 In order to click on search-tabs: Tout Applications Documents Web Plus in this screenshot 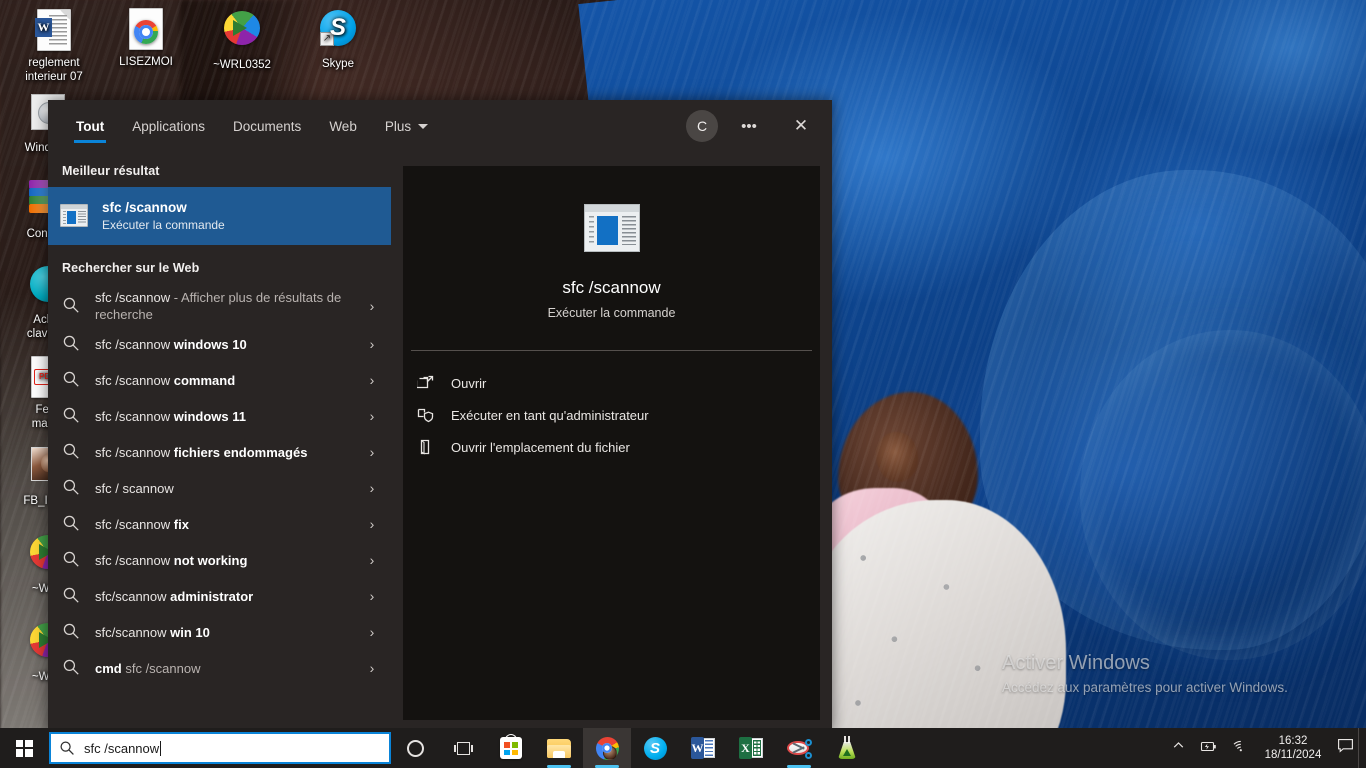, I will do `click(252, 126)`.